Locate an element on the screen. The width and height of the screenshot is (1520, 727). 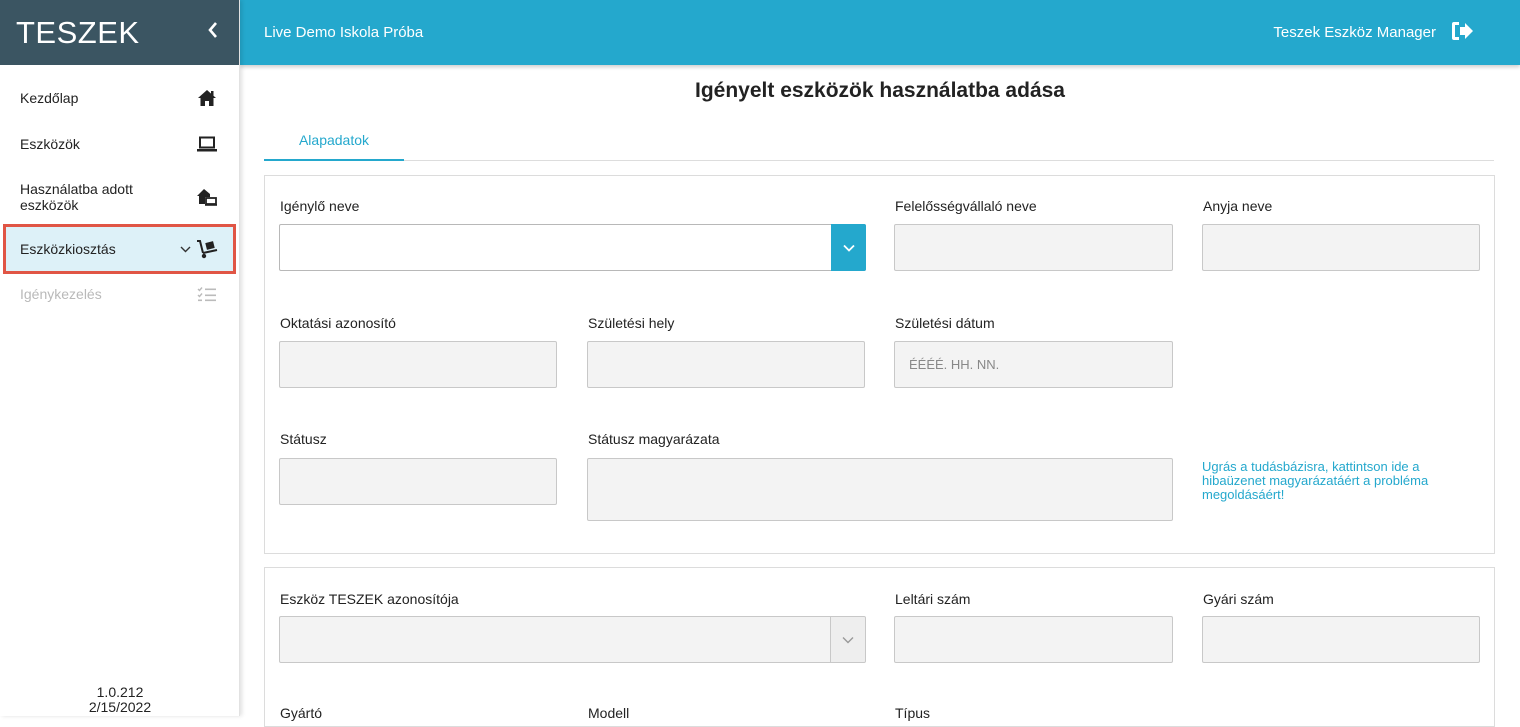
brand-bar: TESZEK is located at coordinates (119, 32).